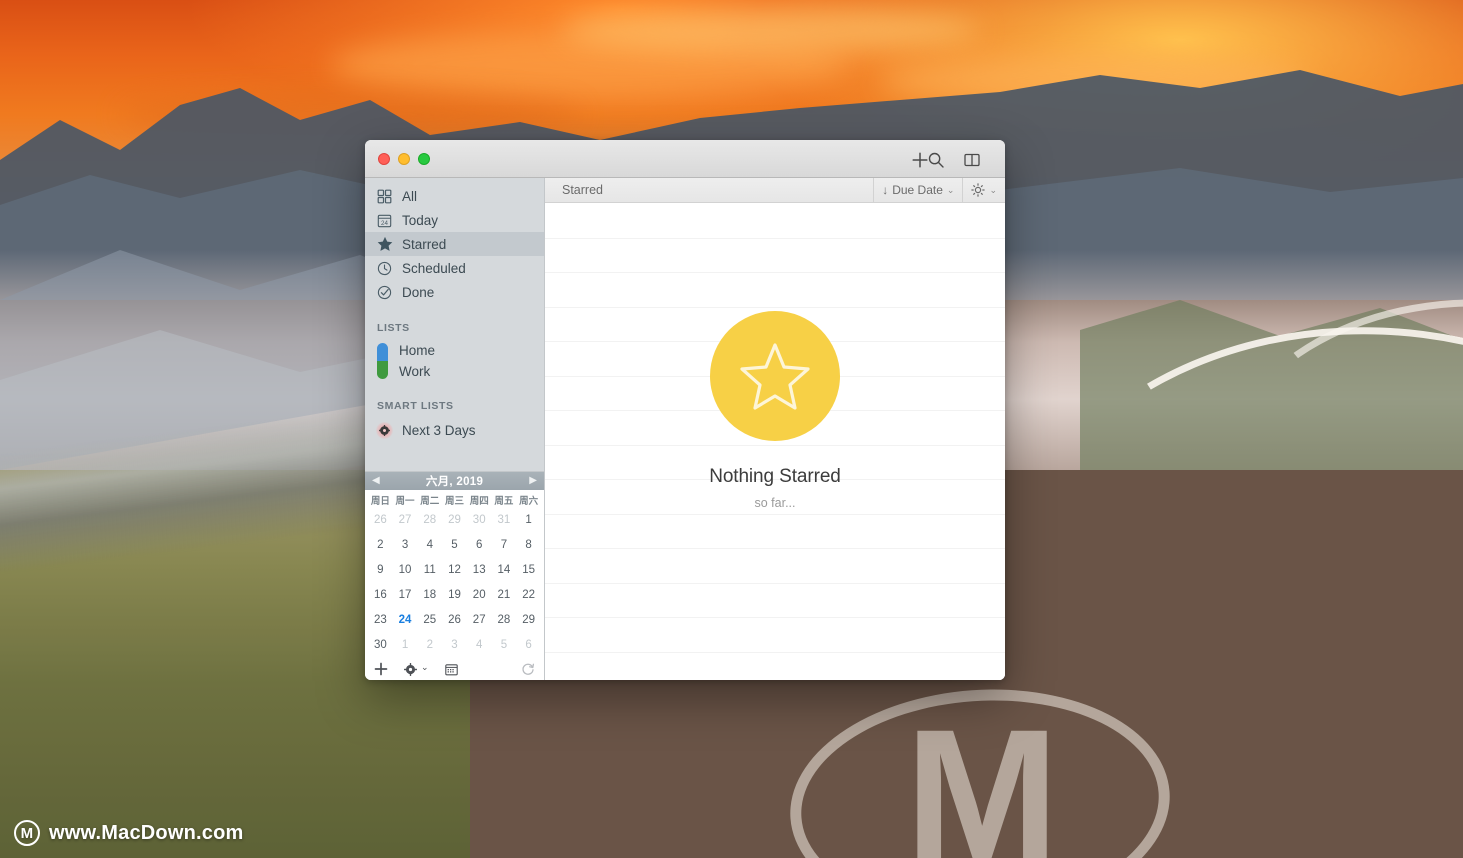  What do you see at coordinates (528, 595) in the screenshot?
I see `calendar-day: 22` at bounding box center [528, 595].